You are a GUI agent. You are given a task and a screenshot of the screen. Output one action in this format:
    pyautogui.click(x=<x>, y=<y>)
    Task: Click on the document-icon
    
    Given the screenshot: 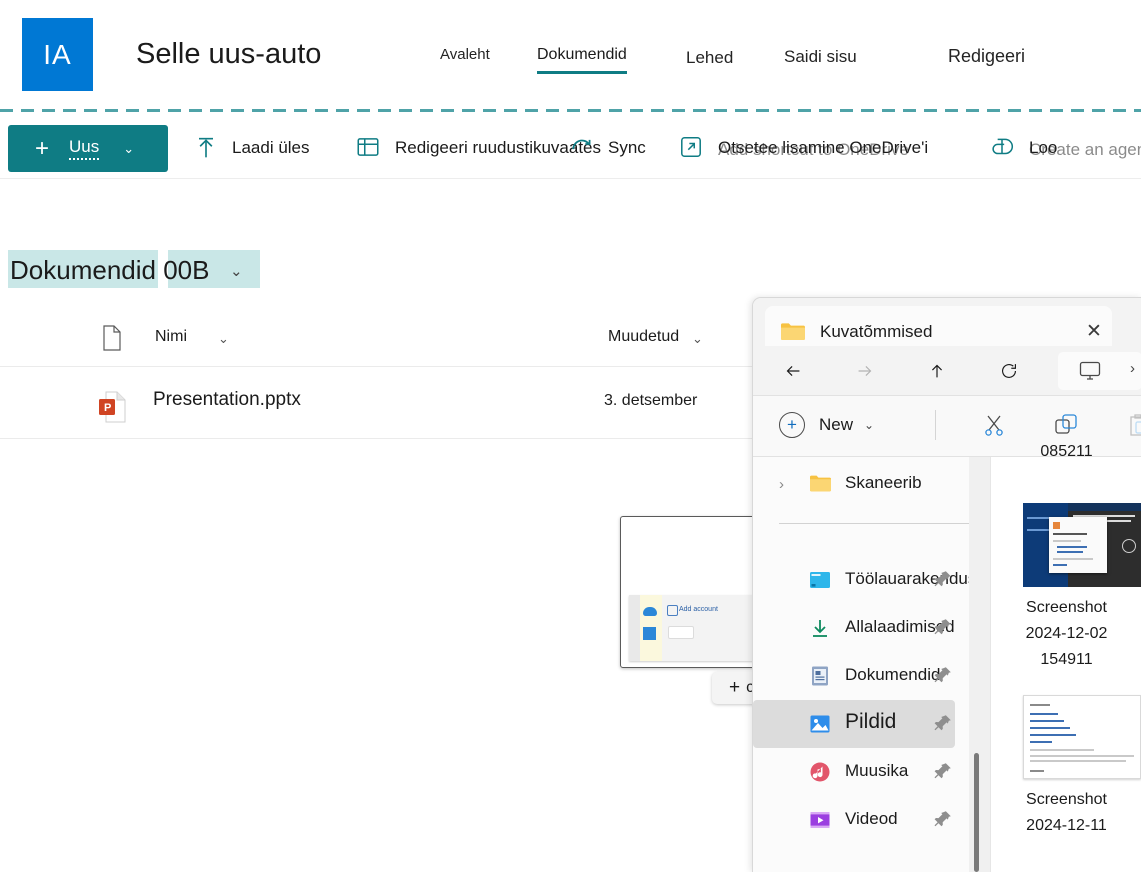 What is the action you would take?
    pyautogui.click(x=112, y=340)
    